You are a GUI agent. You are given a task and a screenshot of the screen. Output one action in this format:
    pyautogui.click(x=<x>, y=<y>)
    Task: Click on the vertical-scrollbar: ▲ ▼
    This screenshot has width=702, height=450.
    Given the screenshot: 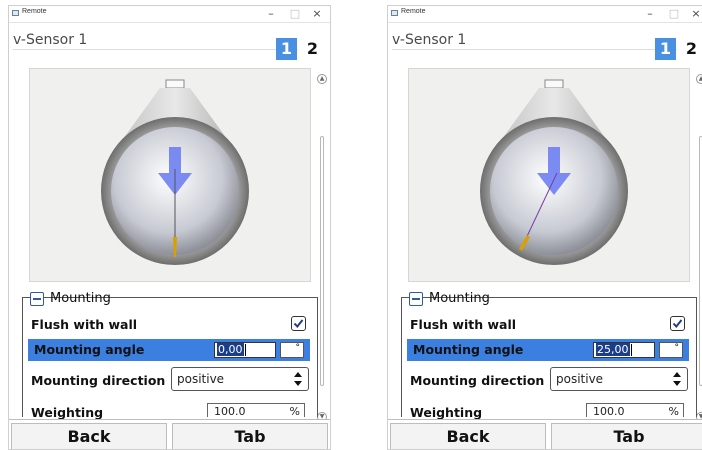 What is the action you would take?
    pyautogui.click(x=322, y=248)
    